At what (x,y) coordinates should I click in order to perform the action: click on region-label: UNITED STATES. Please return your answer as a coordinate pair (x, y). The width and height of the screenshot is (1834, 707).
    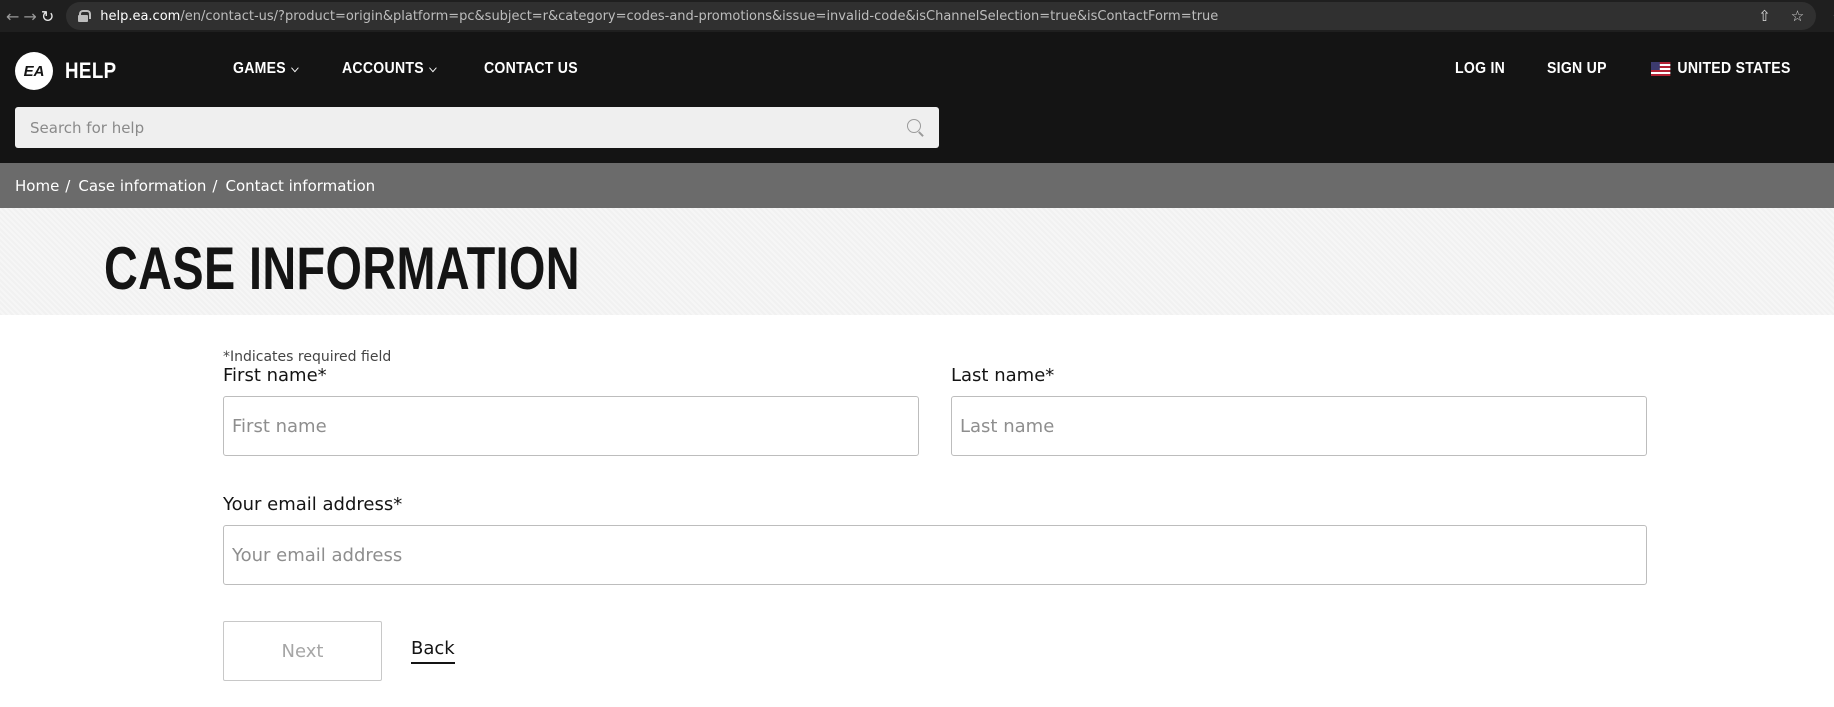
    Looking at the image, I should click on (1734, 68).